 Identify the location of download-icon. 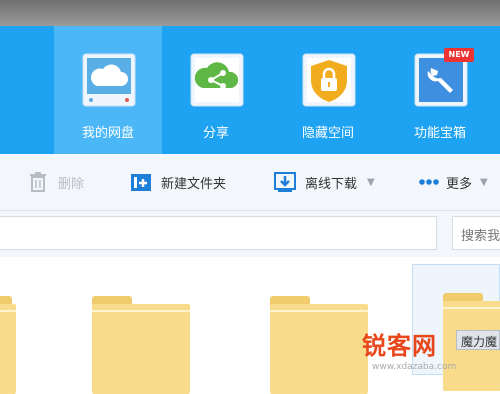
(285, 182).